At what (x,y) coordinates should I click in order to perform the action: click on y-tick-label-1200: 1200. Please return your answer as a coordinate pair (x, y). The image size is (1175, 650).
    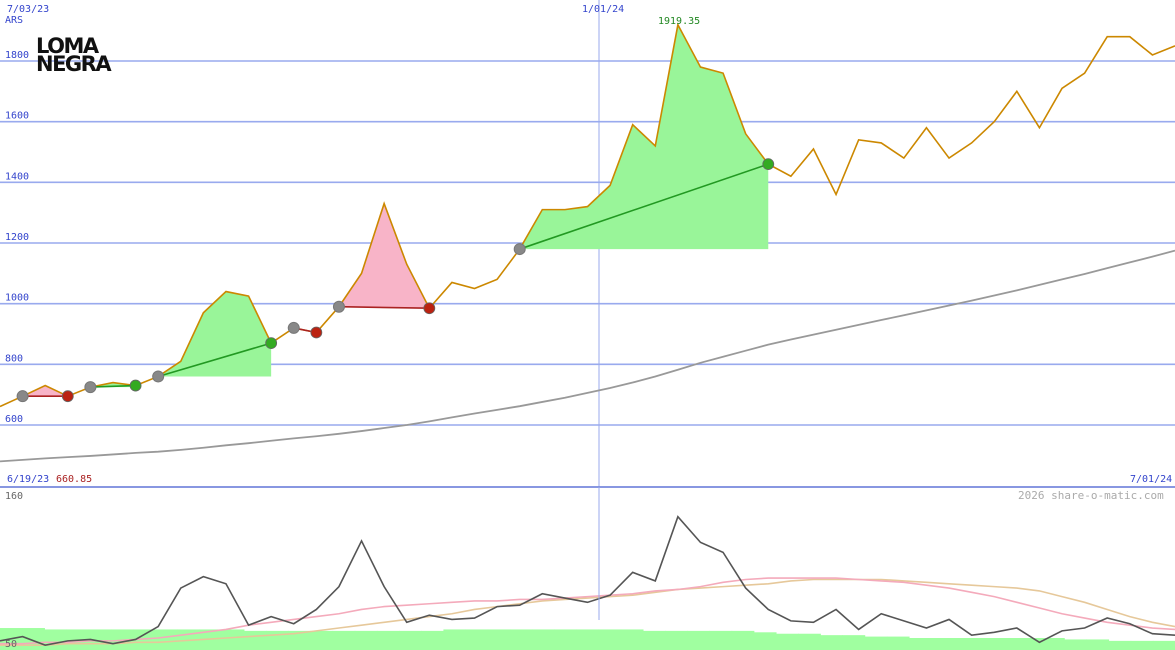
    Looking at the image, I should click on (17, 237).